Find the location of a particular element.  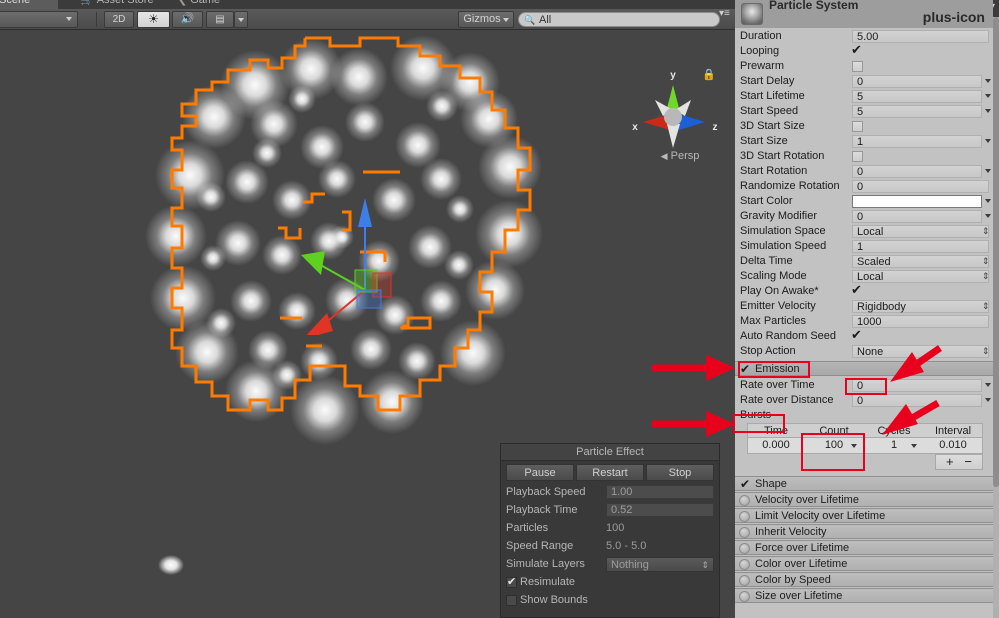

tab-game: ❮ Game is located at coordinates (199, 4).